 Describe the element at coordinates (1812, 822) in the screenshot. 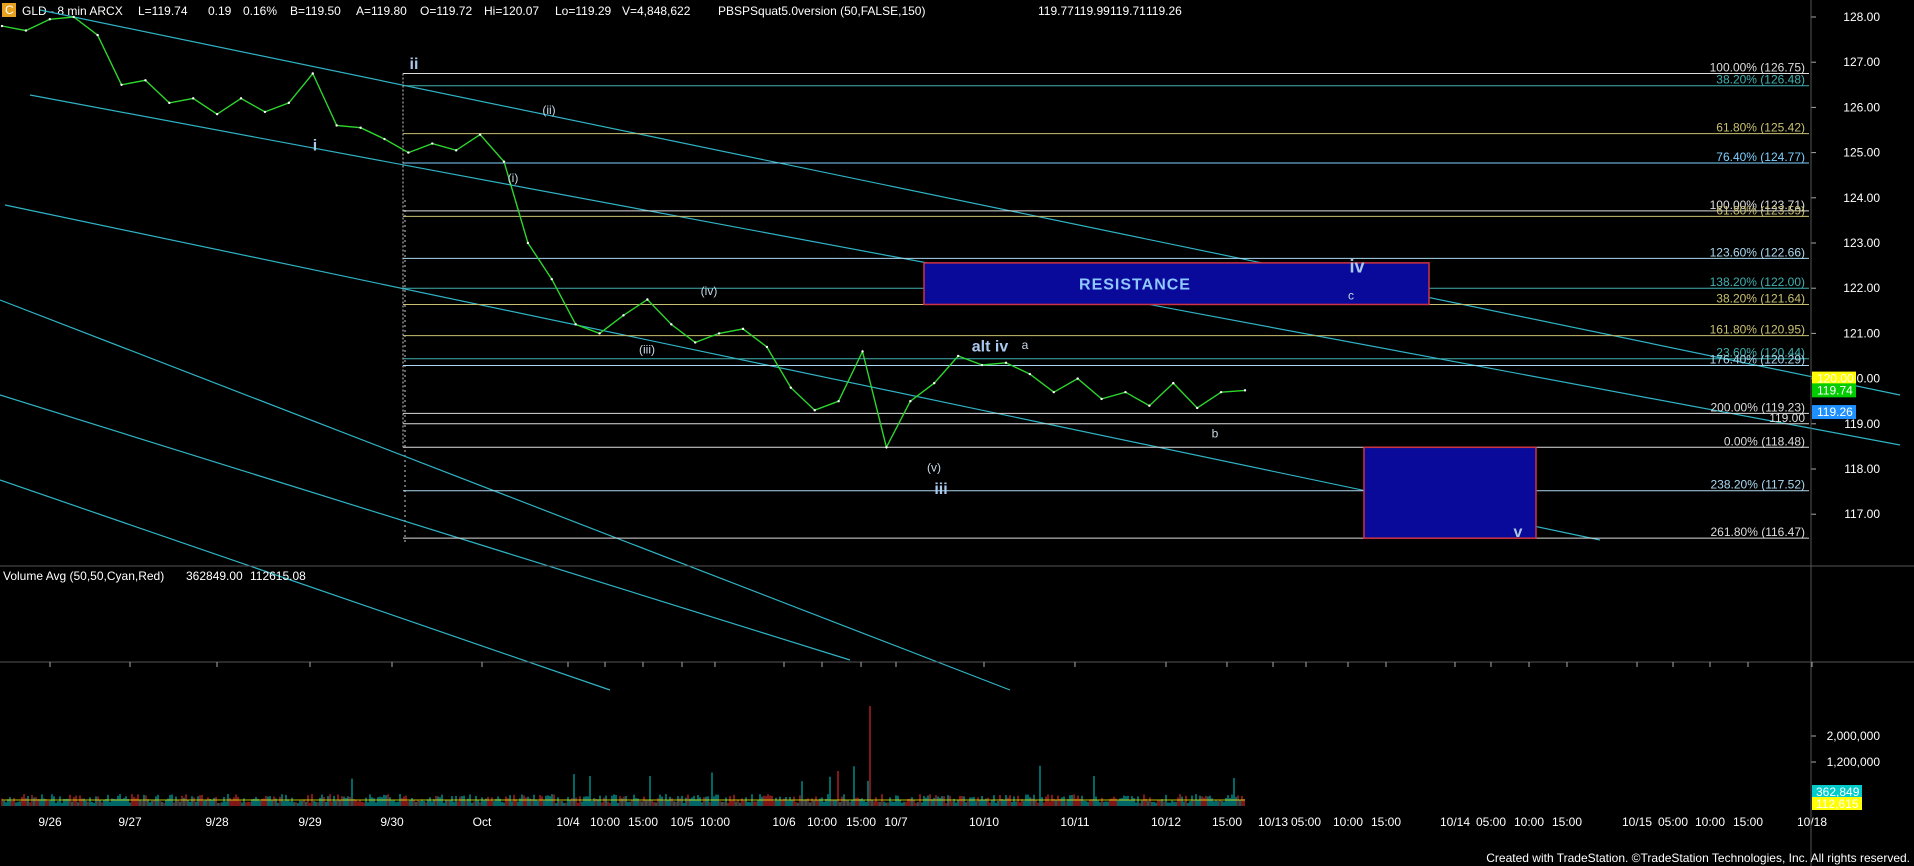

I see `time-tick-label: 10/18` at that location.